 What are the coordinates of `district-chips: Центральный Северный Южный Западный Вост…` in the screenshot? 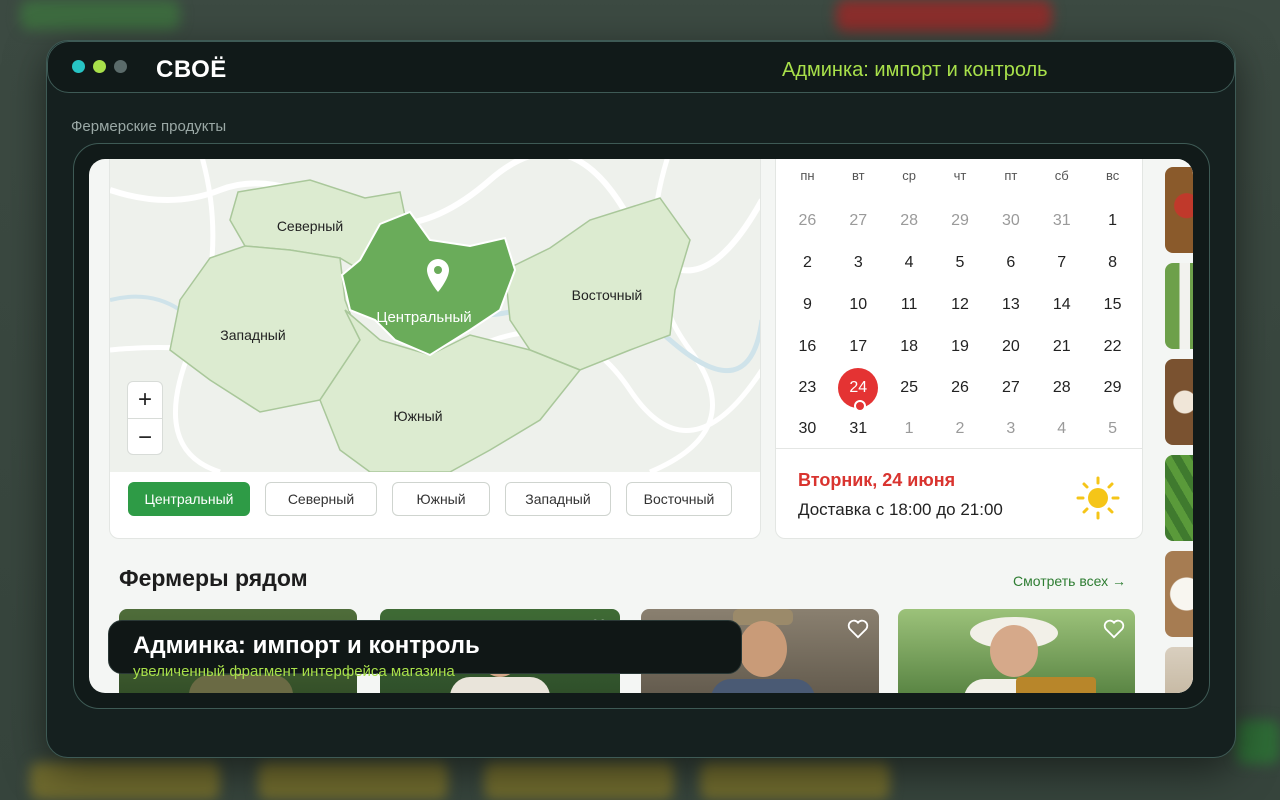 It's located at (430, 499).